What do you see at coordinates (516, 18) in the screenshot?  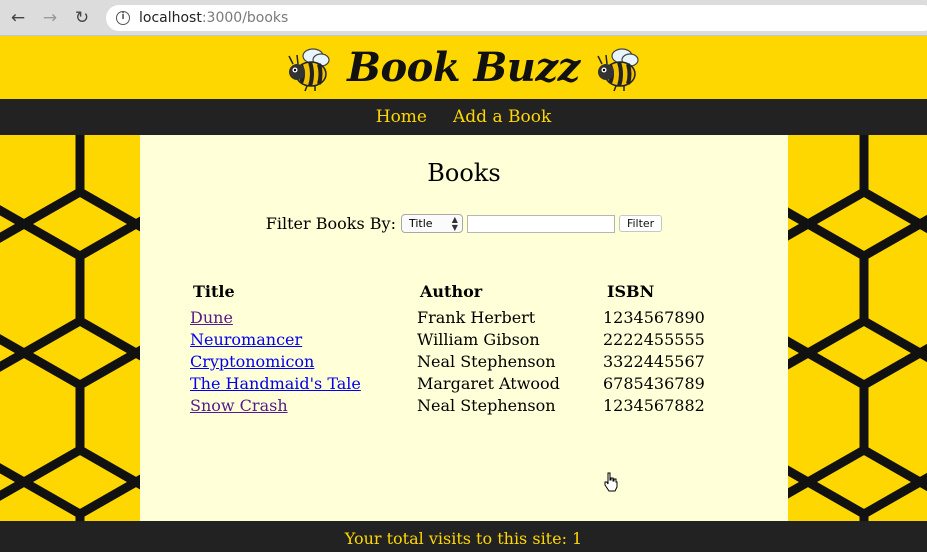 I see `address-bar: i localhost:3000/books` at bounding box center [516, 18].